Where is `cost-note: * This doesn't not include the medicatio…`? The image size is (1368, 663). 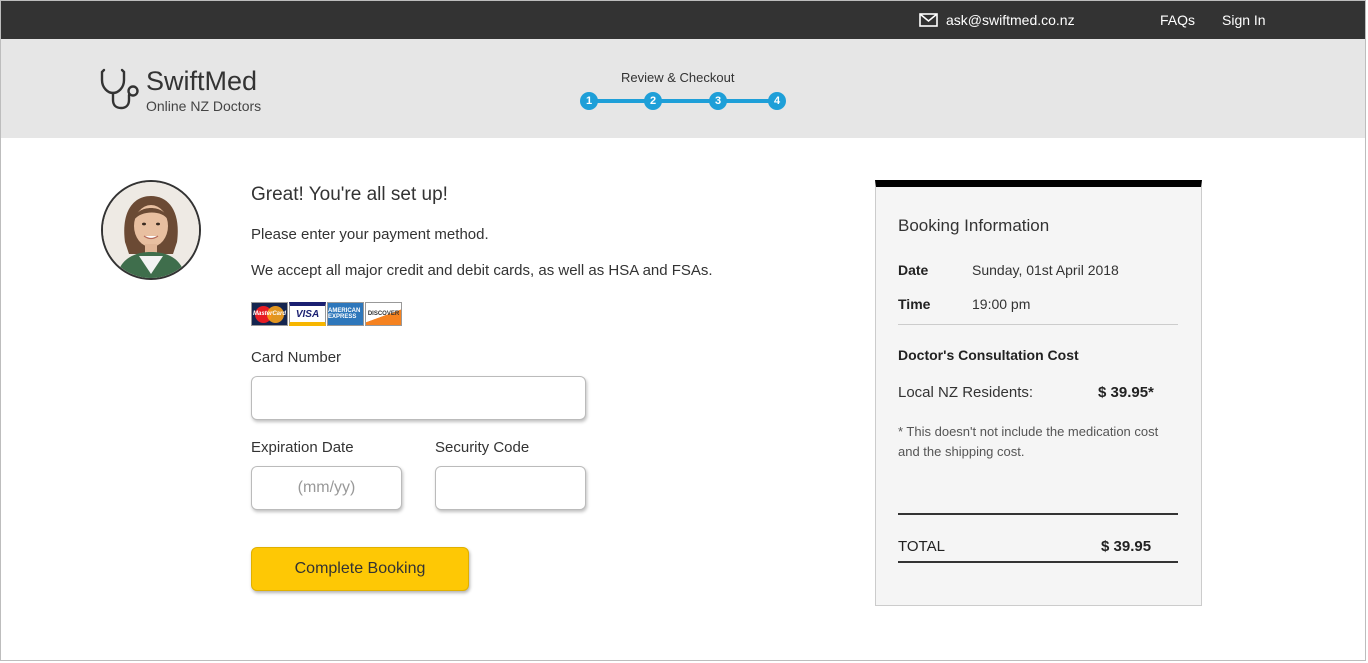 cost-note: * This doesn't not include the medicatio… is located at coordinates (1028, 441).